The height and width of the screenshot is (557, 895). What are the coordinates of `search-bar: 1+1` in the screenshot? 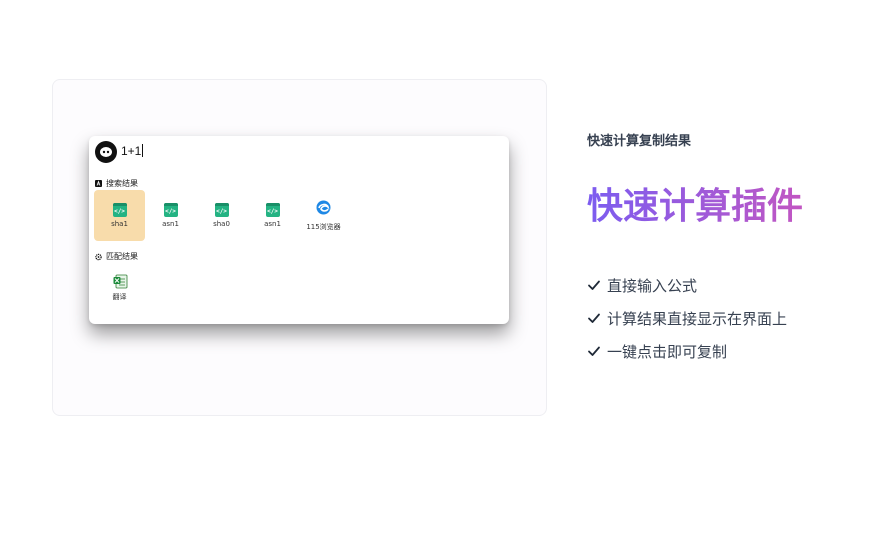 It's located at (299, 152).